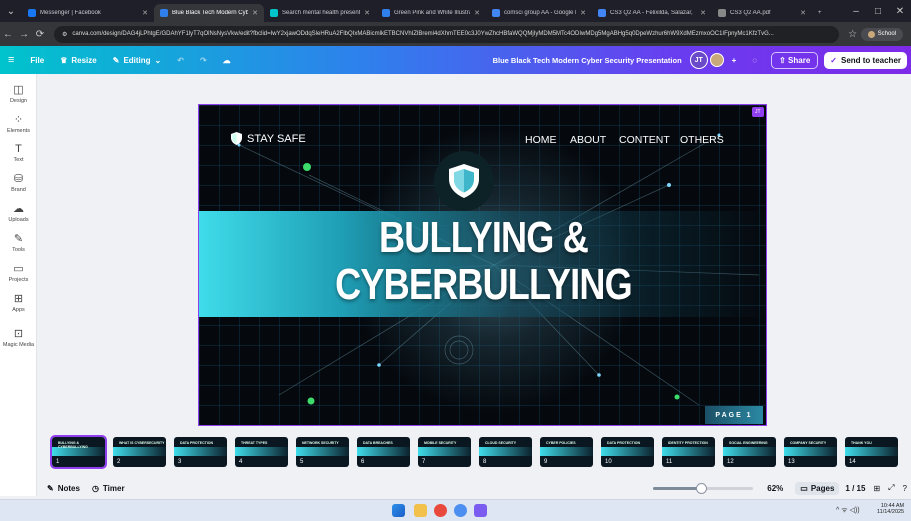 This screenshot has height=521, width=911. Describe the element at coordinates (420, 510) in the screenshot. I see `file-explorer-icon` at that location.